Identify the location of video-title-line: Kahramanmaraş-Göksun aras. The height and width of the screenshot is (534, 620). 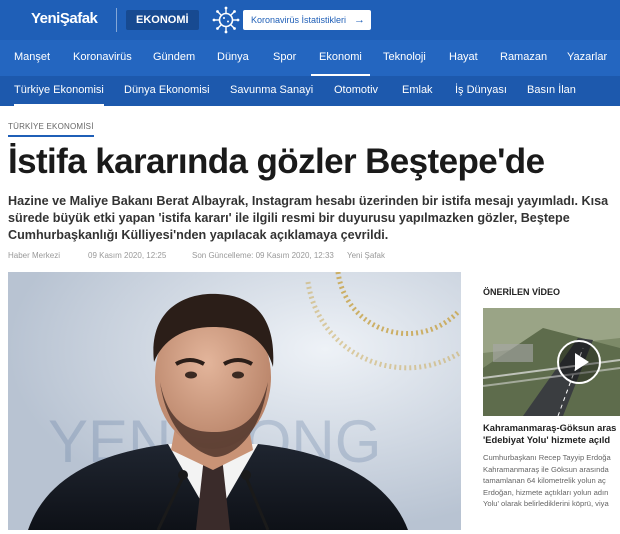
(550, 427).